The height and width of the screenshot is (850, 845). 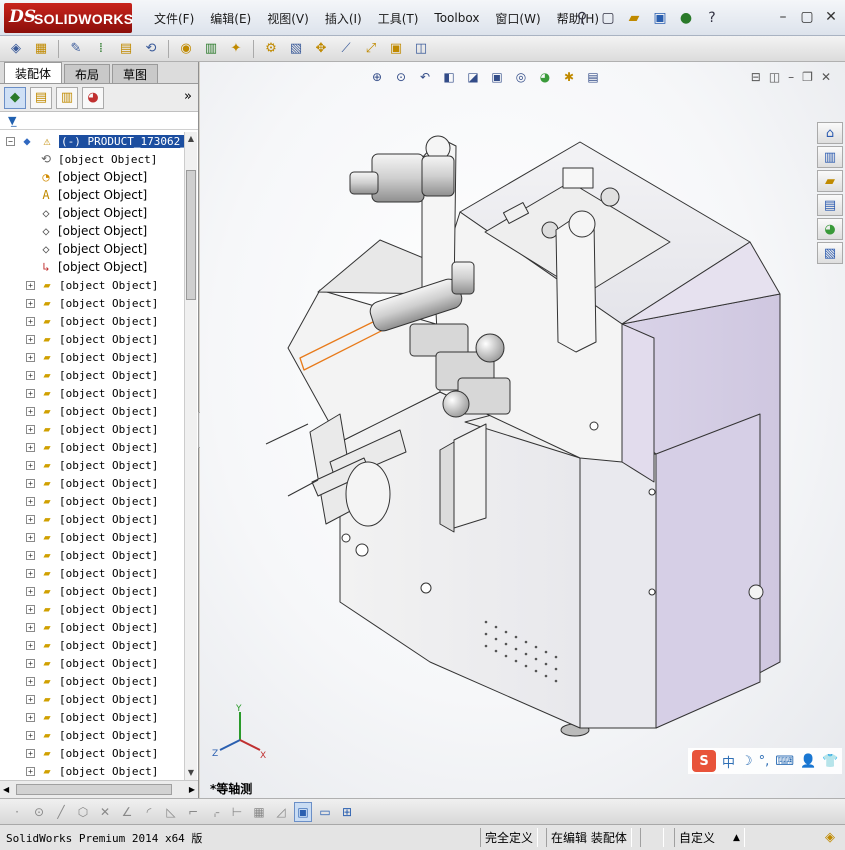 What do you see at coordinates (92, 141) in the screenshot?
I see `tree-row: − ◆ ⚠ (-) PRODUCT_173062_A` at bounding box center [92, 141].